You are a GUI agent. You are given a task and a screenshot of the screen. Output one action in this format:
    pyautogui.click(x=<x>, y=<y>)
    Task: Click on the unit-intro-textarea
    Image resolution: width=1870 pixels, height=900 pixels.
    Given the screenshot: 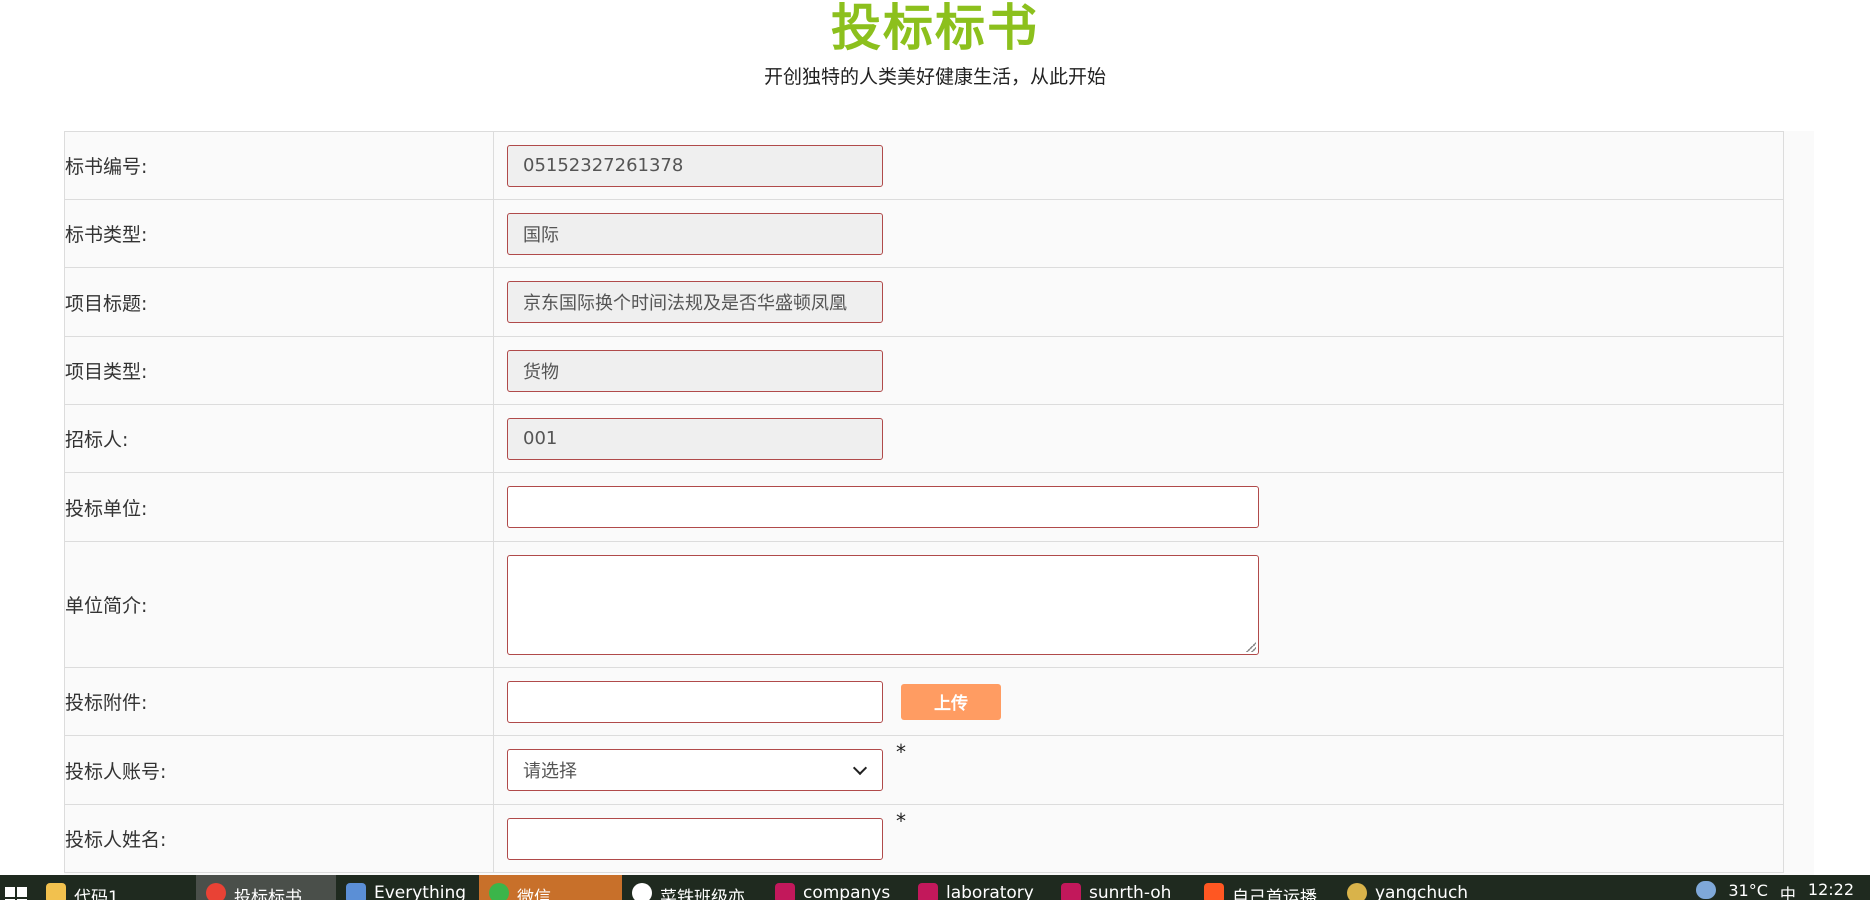 What is the action you would take?
    pyautogui.click(x=883, y=604)
    